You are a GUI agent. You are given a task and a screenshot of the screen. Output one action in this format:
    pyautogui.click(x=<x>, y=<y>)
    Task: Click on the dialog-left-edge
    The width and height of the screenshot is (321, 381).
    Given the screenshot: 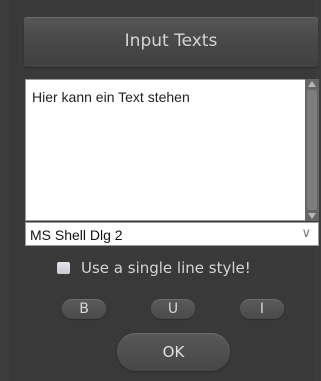 What is the action you would take?
    pyautogui.click(x=5, y=190)
    